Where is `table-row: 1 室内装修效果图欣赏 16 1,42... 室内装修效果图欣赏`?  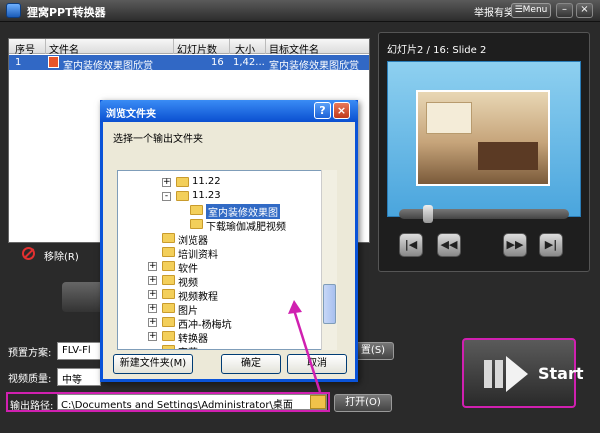
table-row: 1 室内装修效果图欣赏 16 1,42... 室内装修效果图欣赏 is located at coordinates (189, 63).